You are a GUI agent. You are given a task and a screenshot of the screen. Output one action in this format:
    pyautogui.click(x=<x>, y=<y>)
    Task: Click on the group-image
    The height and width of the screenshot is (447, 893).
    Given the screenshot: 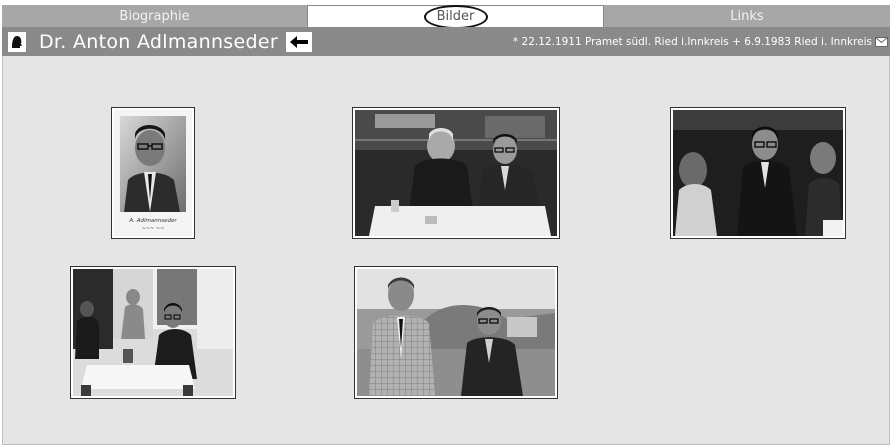 What is the action you would take?
    pyautogui.click(x=758, y=173)
    